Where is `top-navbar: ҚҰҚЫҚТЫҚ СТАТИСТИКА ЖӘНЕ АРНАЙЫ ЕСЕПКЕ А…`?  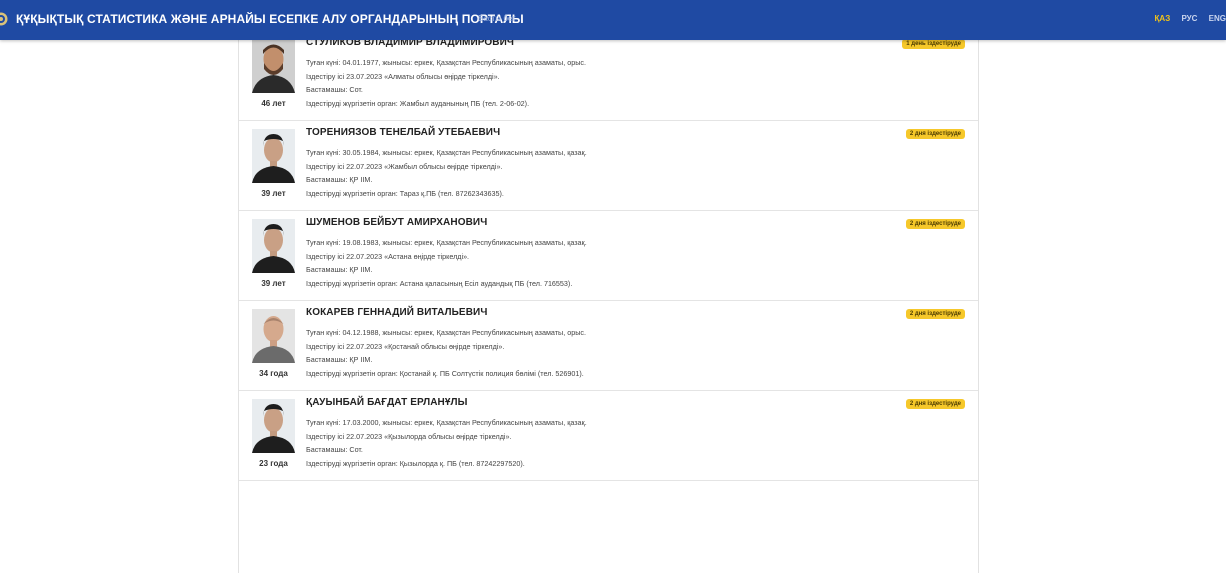 top-navbar: ҚҰҚЫҚТЫҚ СТАТИСТИКА ЖӘНЕ АРНАЙЫ ЕСЕПКЕ А… is located at coordinates (613, 20).